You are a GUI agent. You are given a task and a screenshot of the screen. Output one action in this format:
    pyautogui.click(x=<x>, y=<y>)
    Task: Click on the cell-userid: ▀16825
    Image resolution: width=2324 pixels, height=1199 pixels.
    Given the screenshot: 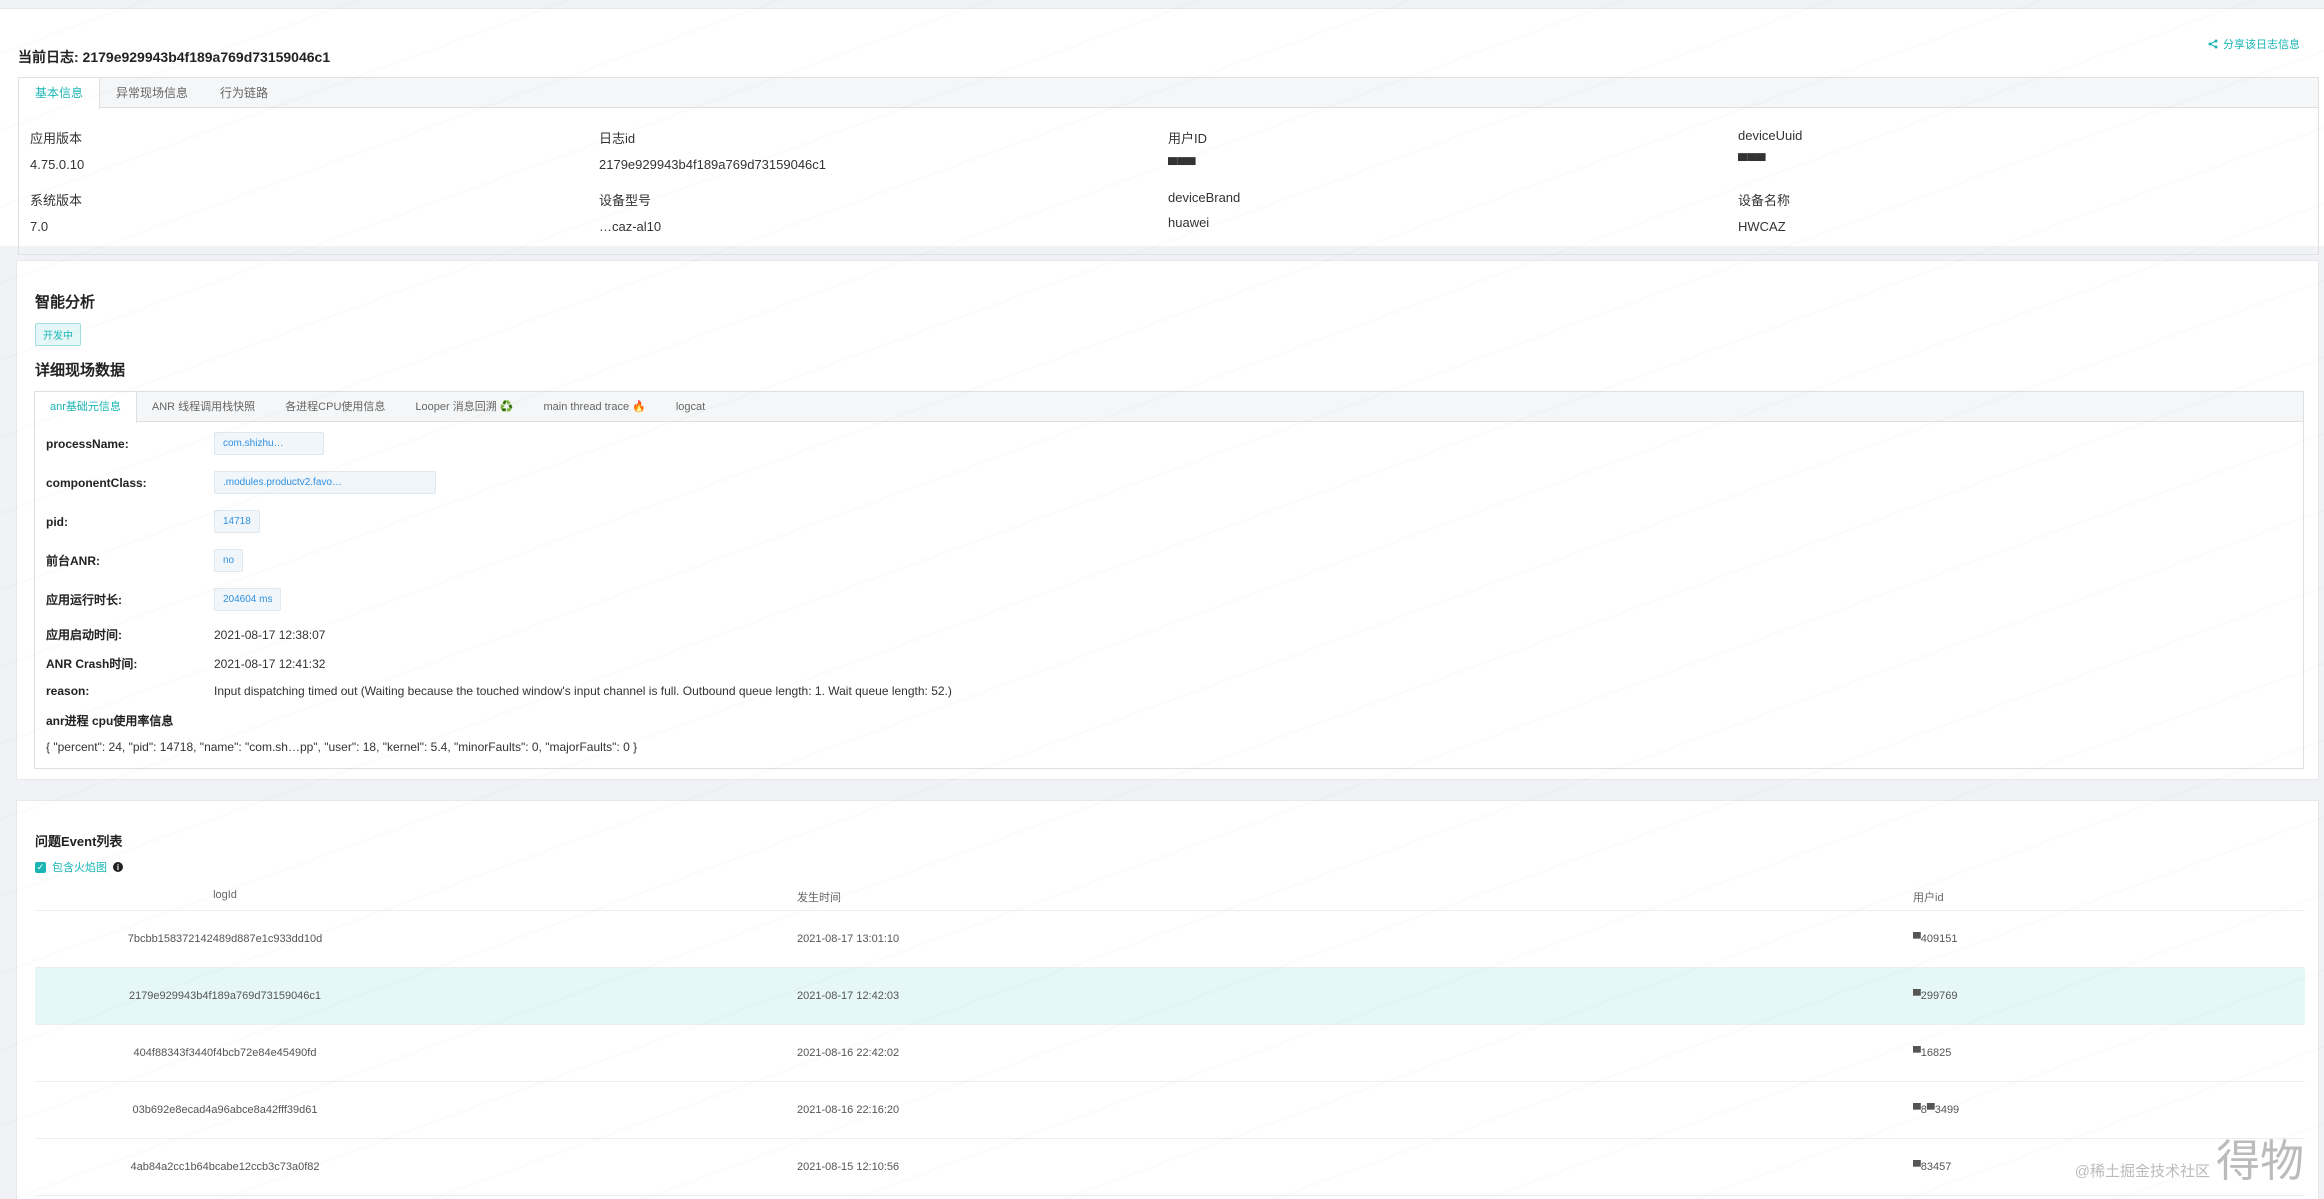 What is the action you would take?
    pyautogui.click(x=1932, y=1053)
    